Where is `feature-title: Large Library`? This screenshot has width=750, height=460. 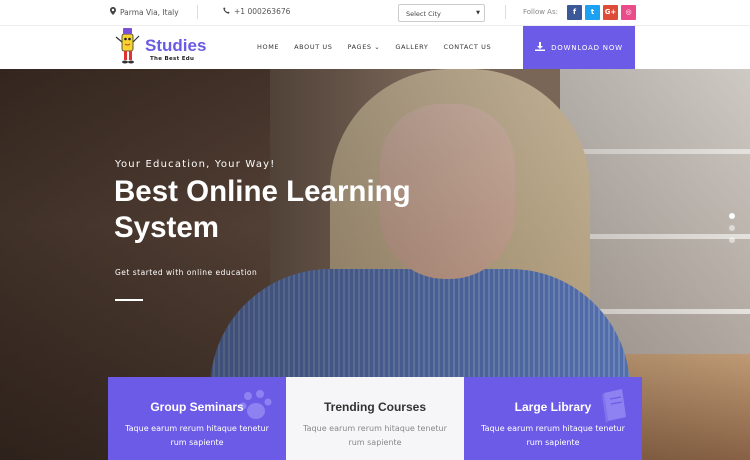 feature-title: Large Library is located at coordinates (553, 407).